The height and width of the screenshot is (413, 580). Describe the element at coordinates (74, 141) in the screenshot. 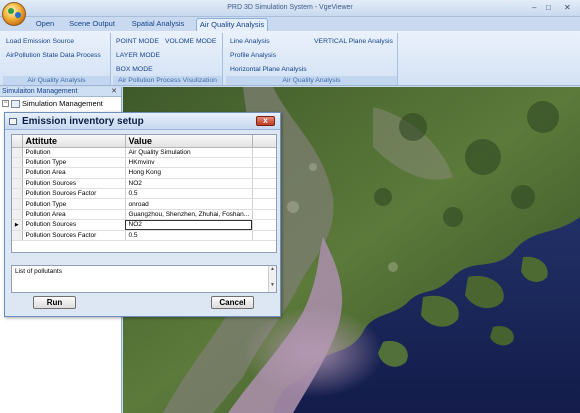

I see `column-header-attitute: Attitute` at that location.